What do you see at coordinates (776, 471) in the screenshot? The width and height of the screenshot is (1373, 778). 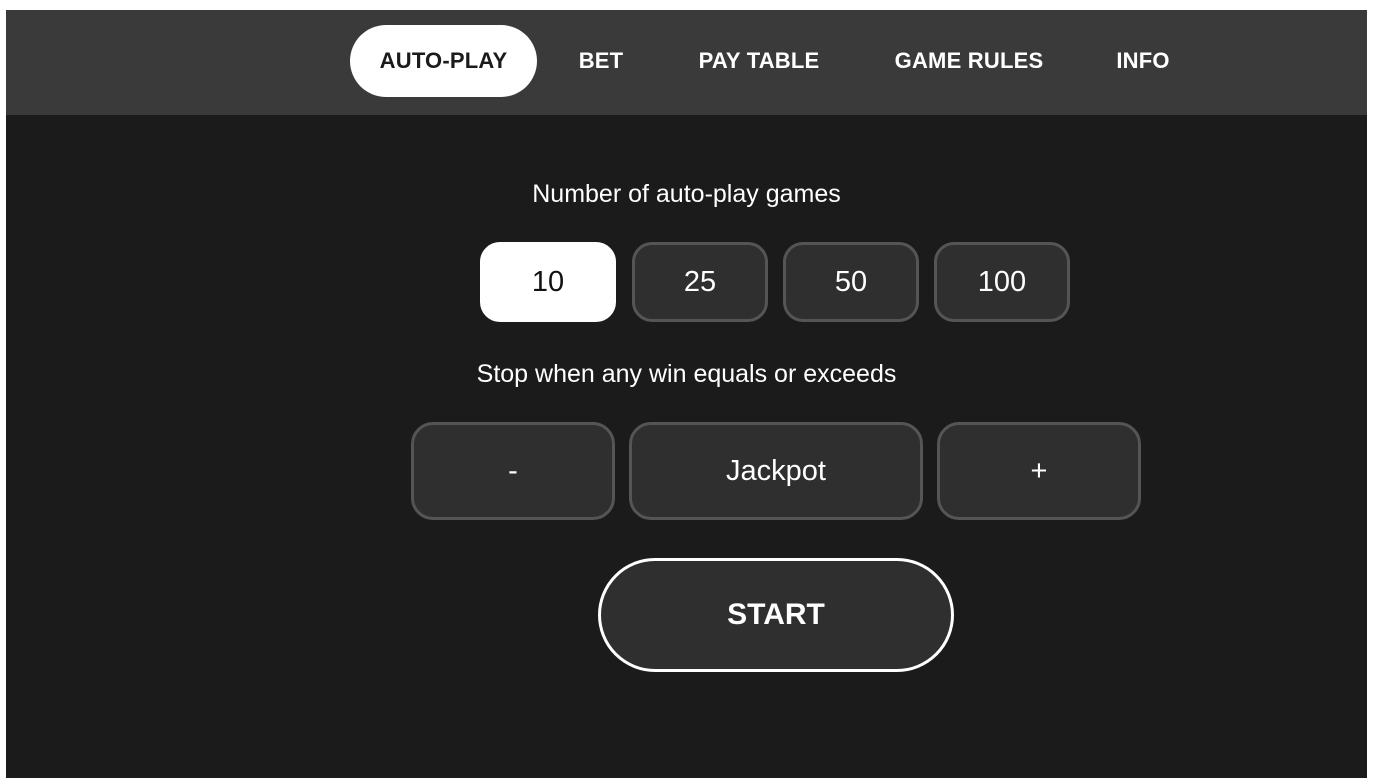 I see `stop-value-display: Jackpot` at bounding box center [776, 471].